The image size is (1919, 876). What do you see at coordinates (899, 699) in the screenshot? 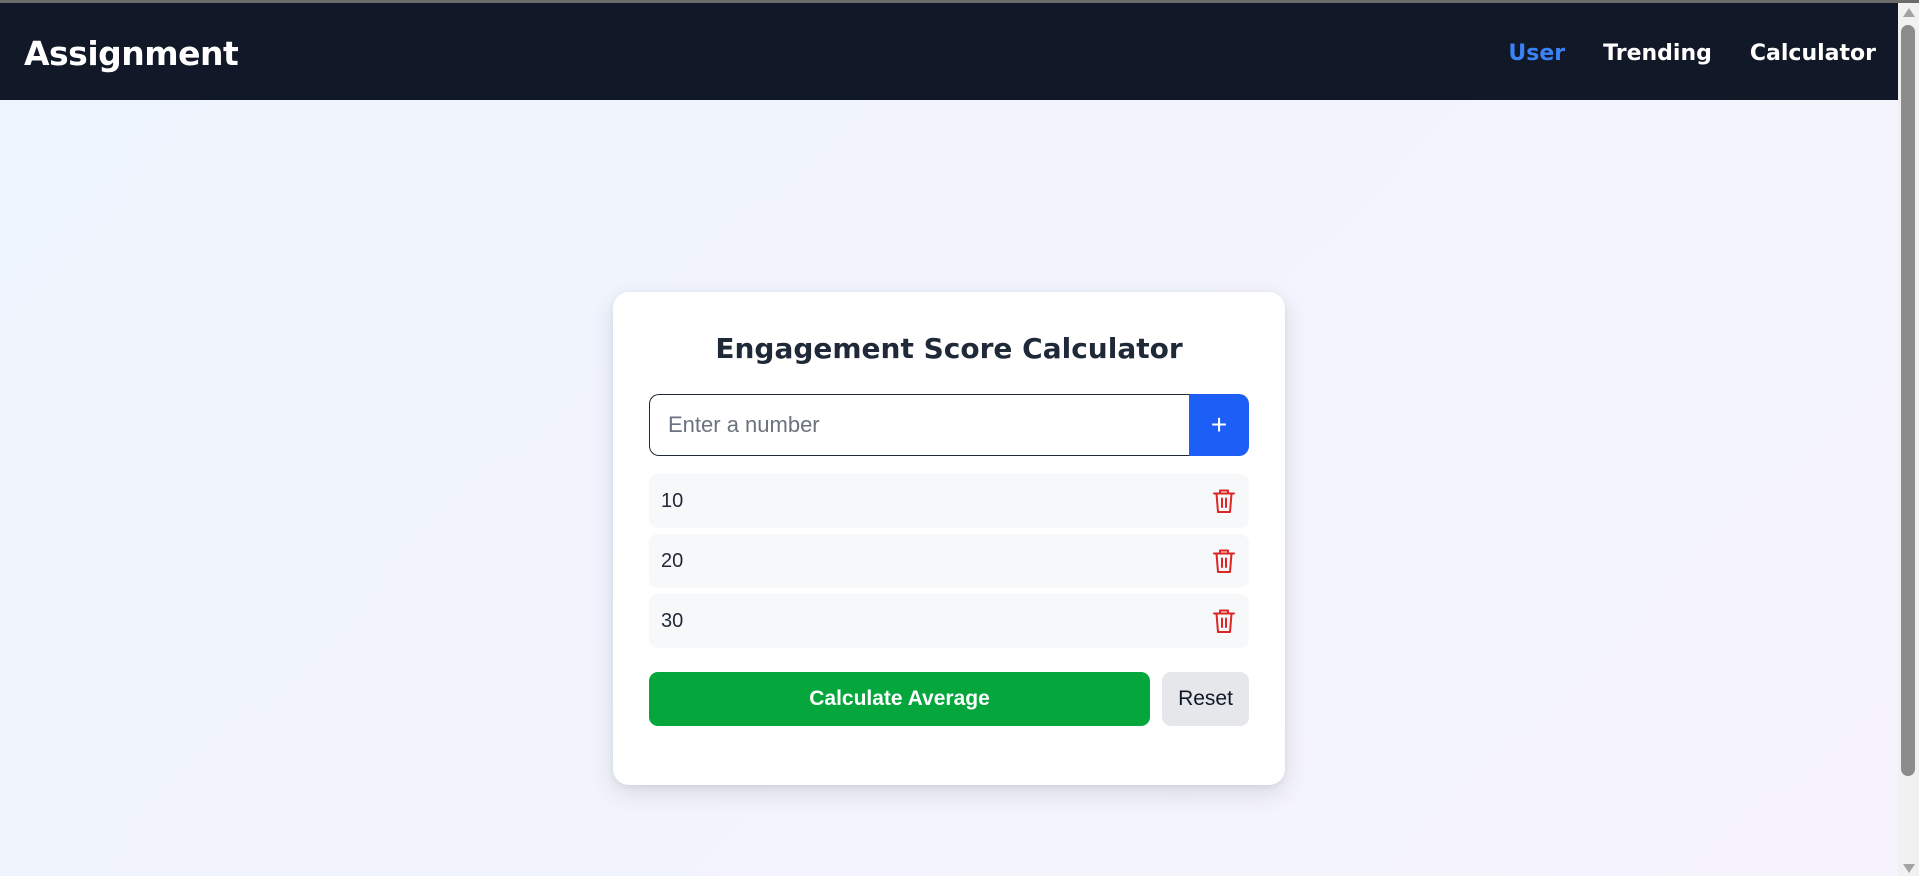
I see `calculate-average-button: Calculate Average` at bounding box center [899, 699].